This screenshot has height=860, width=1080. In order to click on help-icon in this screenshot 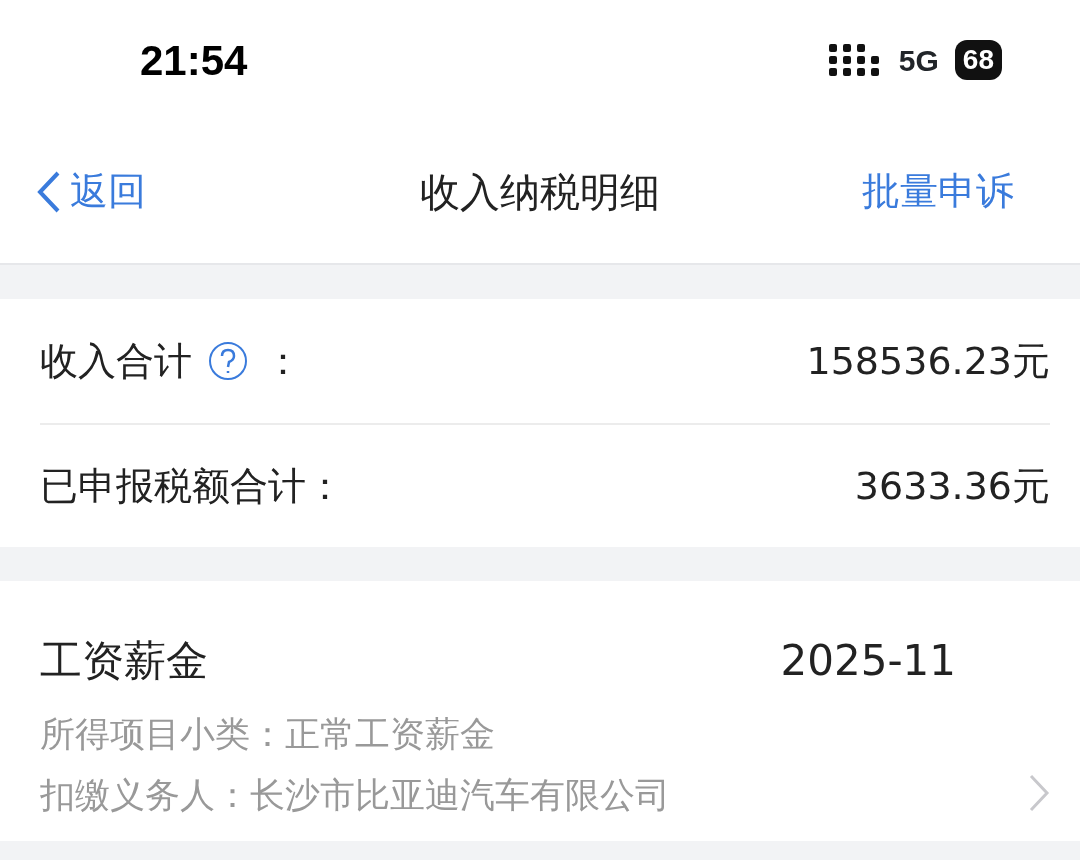, I will do `click(228, 361)`.